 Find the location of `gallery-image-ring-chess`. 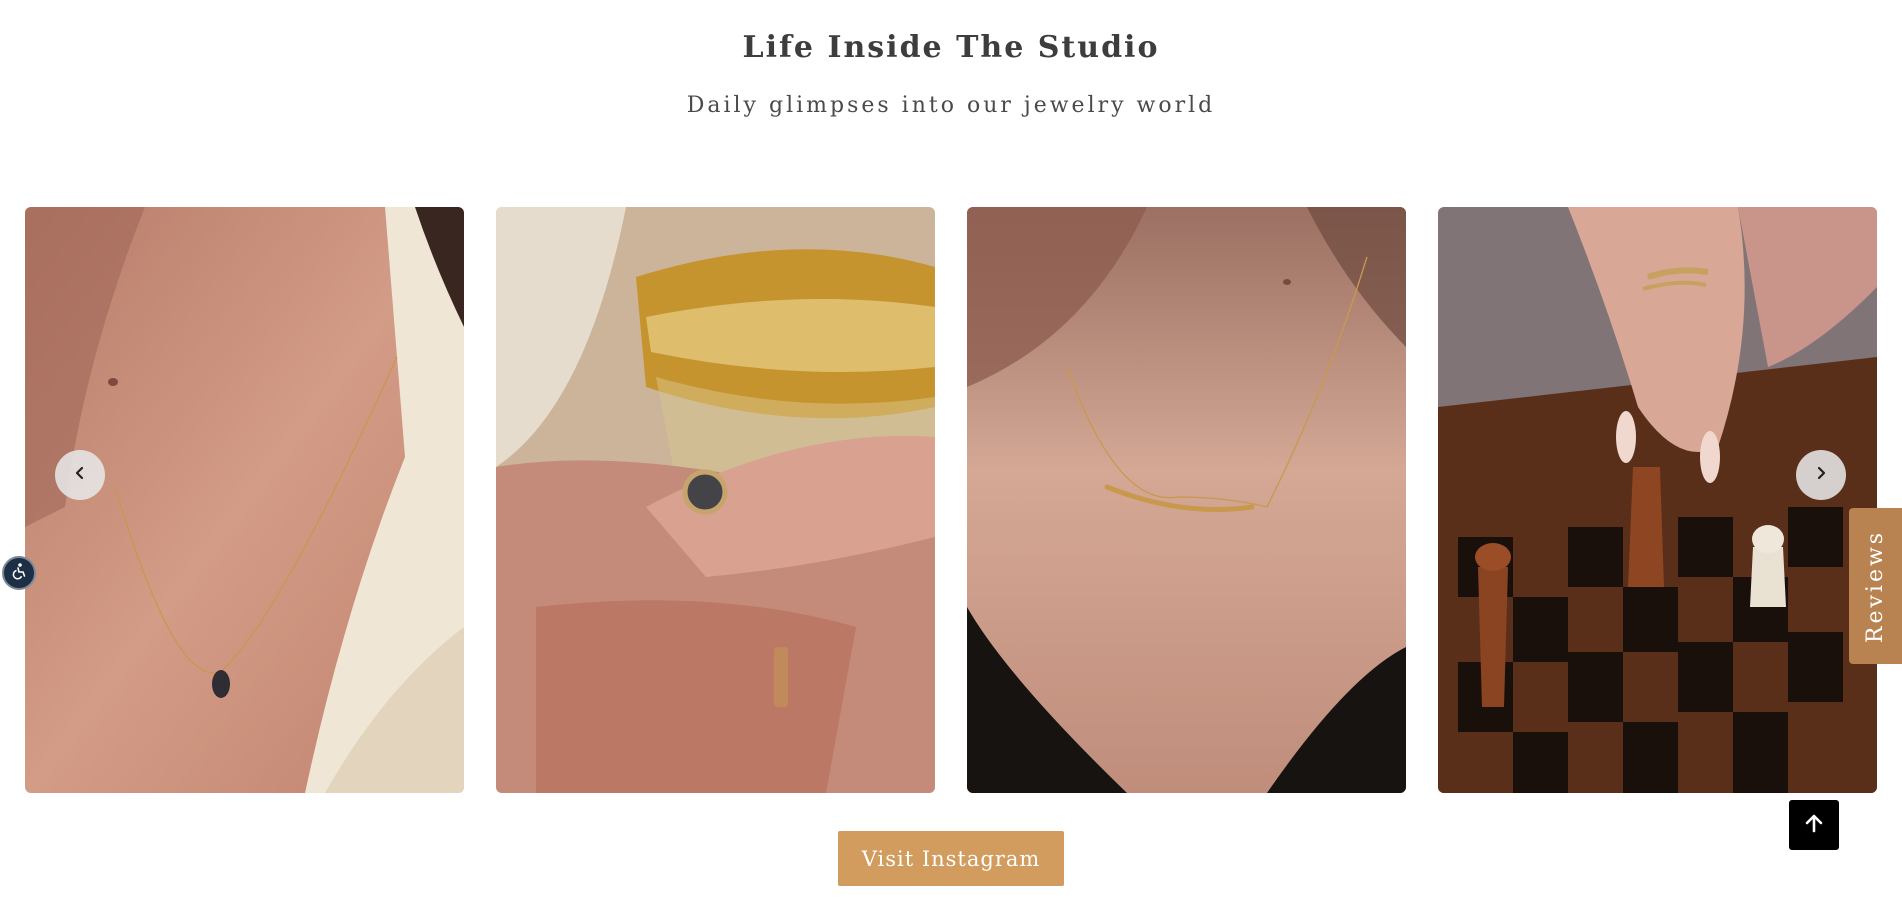

gallery-image-ring-chess is located at coordinates (1657, 500).